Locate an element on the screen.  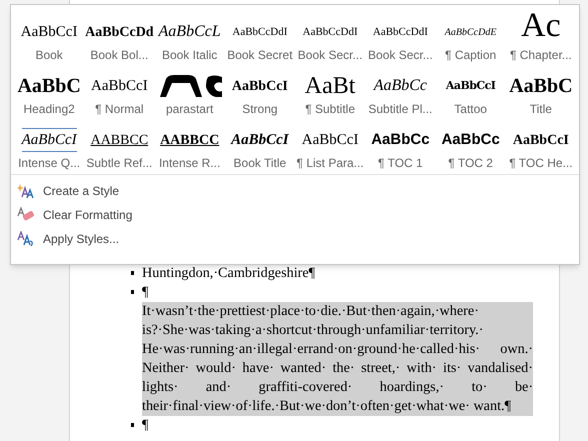
menu-item: Create a Style is located at coordinates (298, 191).